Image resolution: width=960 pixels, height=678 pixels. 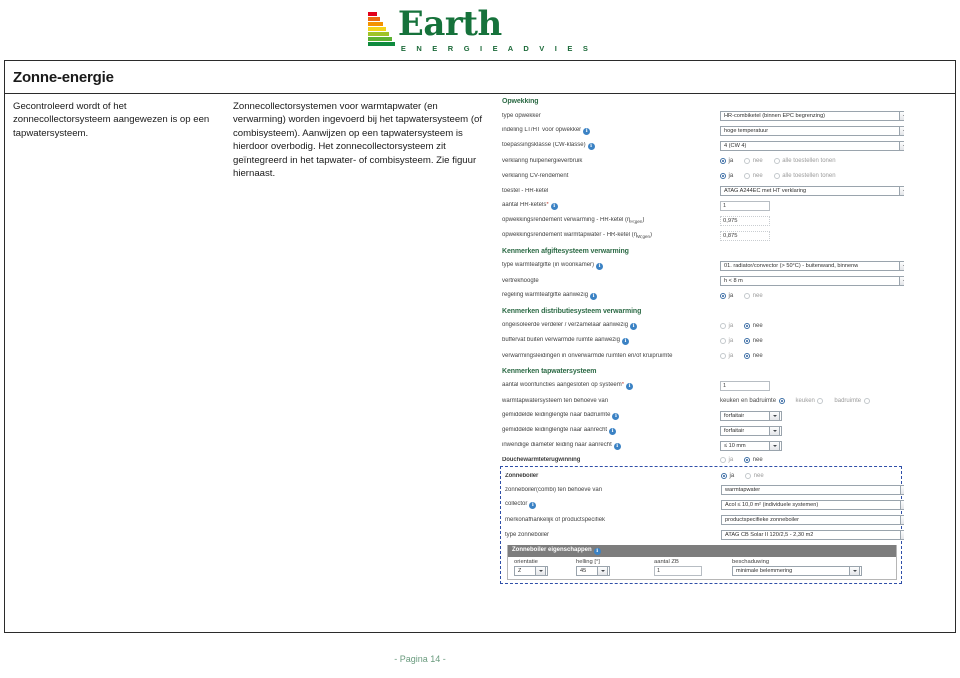 I want to click on input-aantal-hr: 1, so click(x=745, y=205).